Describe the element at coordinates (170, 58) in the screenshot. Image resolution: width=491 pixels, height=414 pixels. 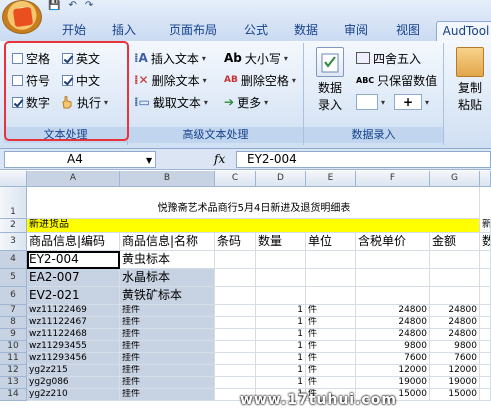
I see `insert-text-button: ⁞A 插入文本 ▾` at that location.